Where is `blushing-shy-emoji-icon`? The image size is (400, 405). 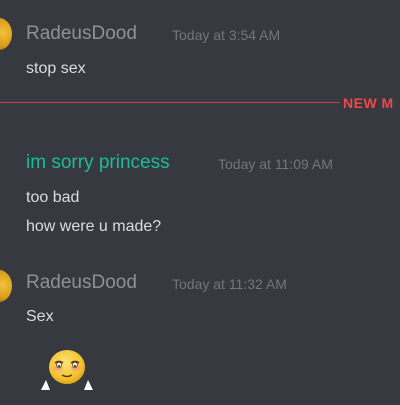 blushing-shy-emoji-icon is located at coordinates (67, 370).